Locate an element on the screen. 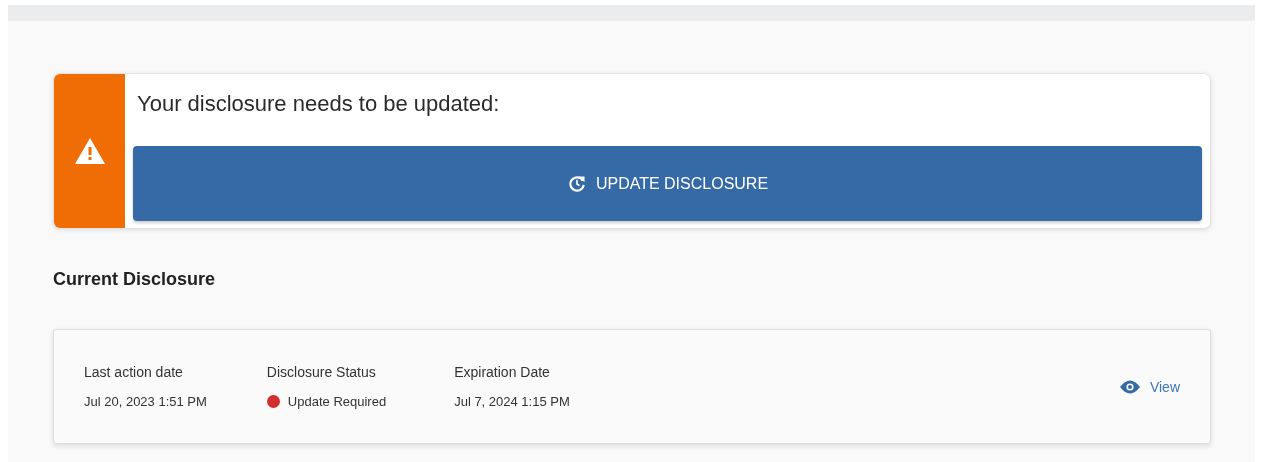  field-label: Expiration Date is located at coordinates (502, 372).